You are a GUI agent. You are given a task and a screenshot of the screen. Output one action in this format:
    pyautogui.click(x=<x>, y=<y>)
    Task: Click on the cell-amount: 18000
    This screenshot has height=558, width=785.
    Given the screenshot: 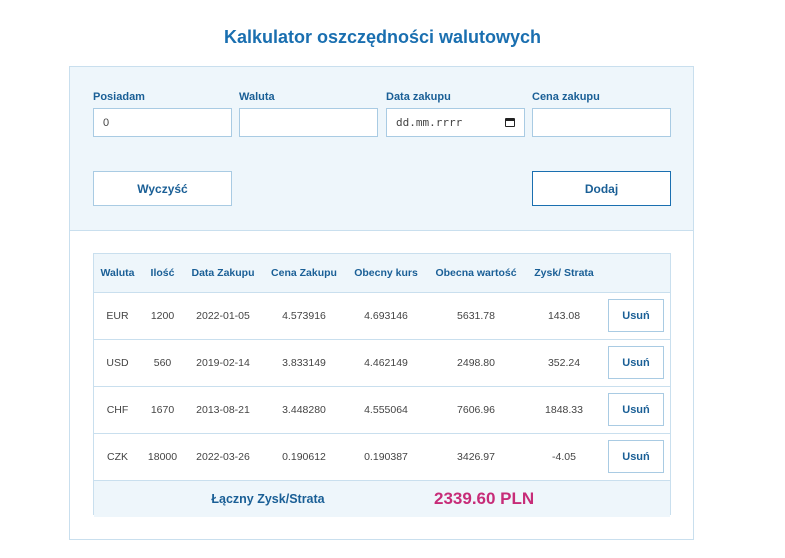 What is the action you would take?
    pyautogui.click(x=162, y=457)
    